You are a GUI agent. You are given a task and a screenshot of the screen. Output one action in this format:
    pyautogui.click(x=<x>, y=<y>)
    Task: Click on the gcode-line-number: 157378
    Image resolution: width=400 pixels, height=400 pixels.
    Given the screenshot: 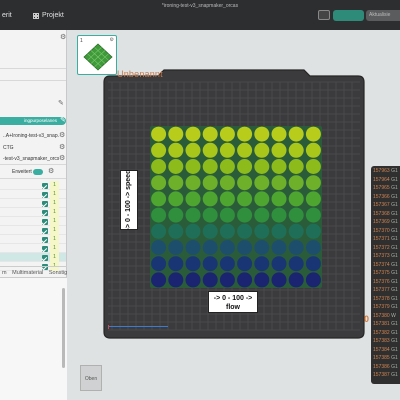 What is the action you would take?
    pyautogui.click(x=382, y=298)
    